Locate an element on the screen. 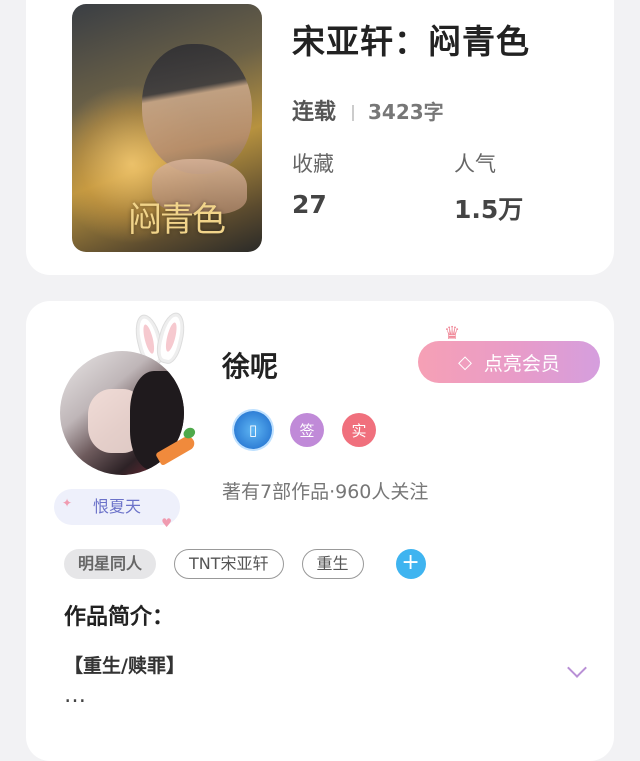 This screenshot has width=640, height=761. verified-badge-icon: 实 is located at coordinates (359, 430).